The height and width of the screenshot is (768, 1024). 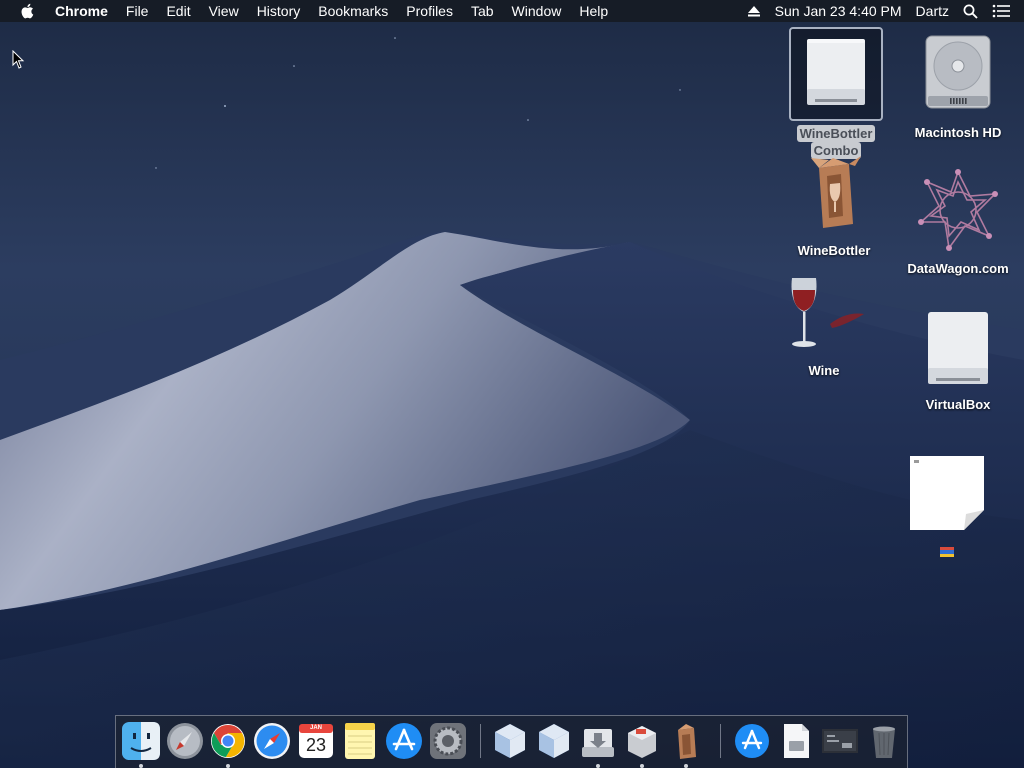 What do you see at coordinates (686, 744) in the screenshot?
I see `dock-winebottler-icon` at bounding box center [686, 744].